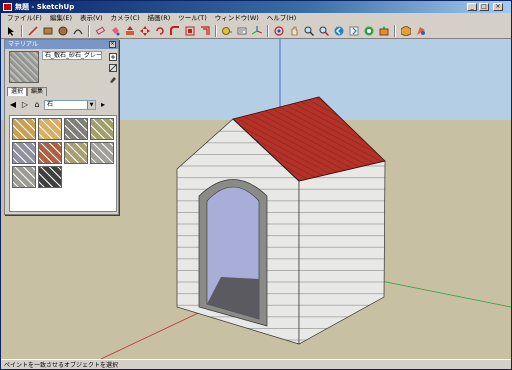 The width and height of the screenshot is (512, 370). Describe the element at coordinates (37, 105) in the screenshot. I see `home-icon: ⌂` at that location.